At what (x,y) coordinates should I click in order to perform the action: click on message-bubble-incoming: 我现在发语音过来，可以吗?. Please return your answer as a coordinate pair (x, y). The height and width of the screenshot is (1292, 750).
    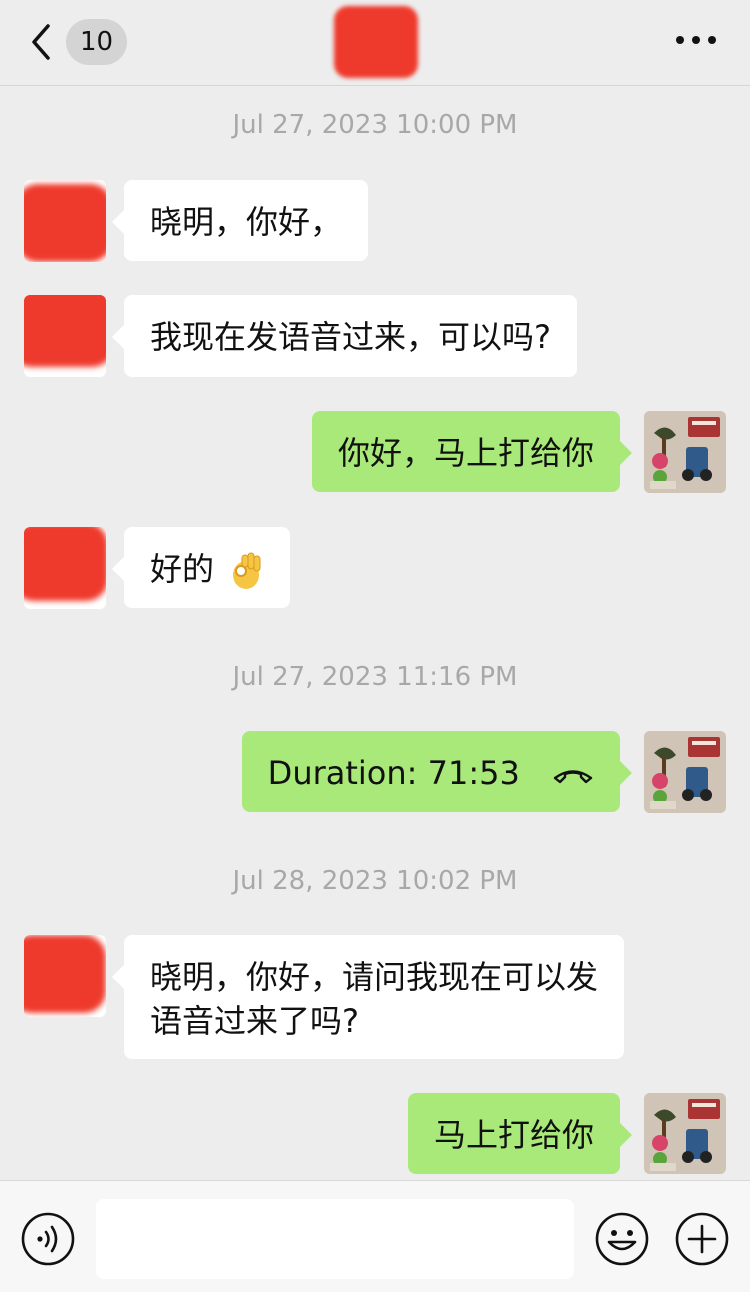
    Looking at the image, I should click on (344, 336).